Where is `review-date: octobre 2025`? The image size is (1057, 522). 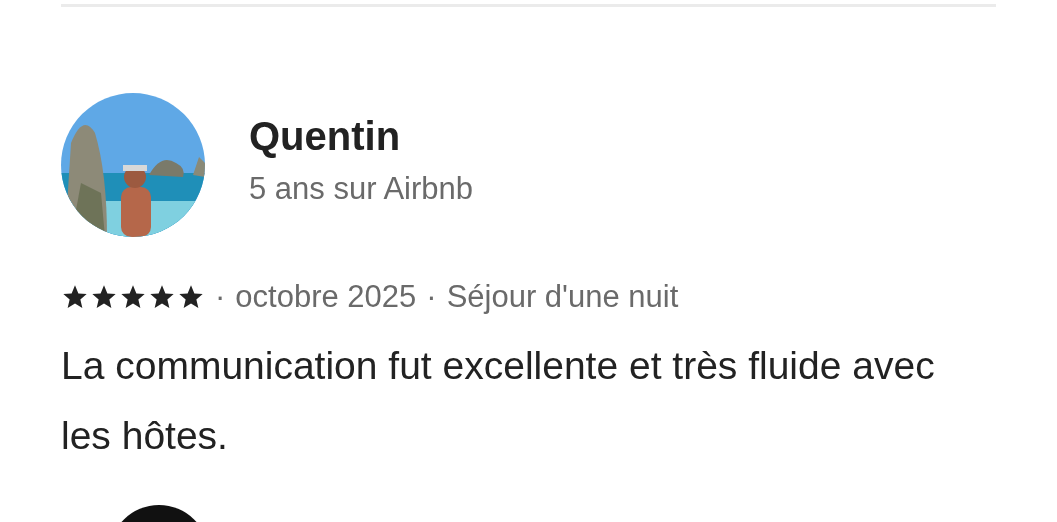 review-date: octobre 2025 is located at coordinates (326, 297).